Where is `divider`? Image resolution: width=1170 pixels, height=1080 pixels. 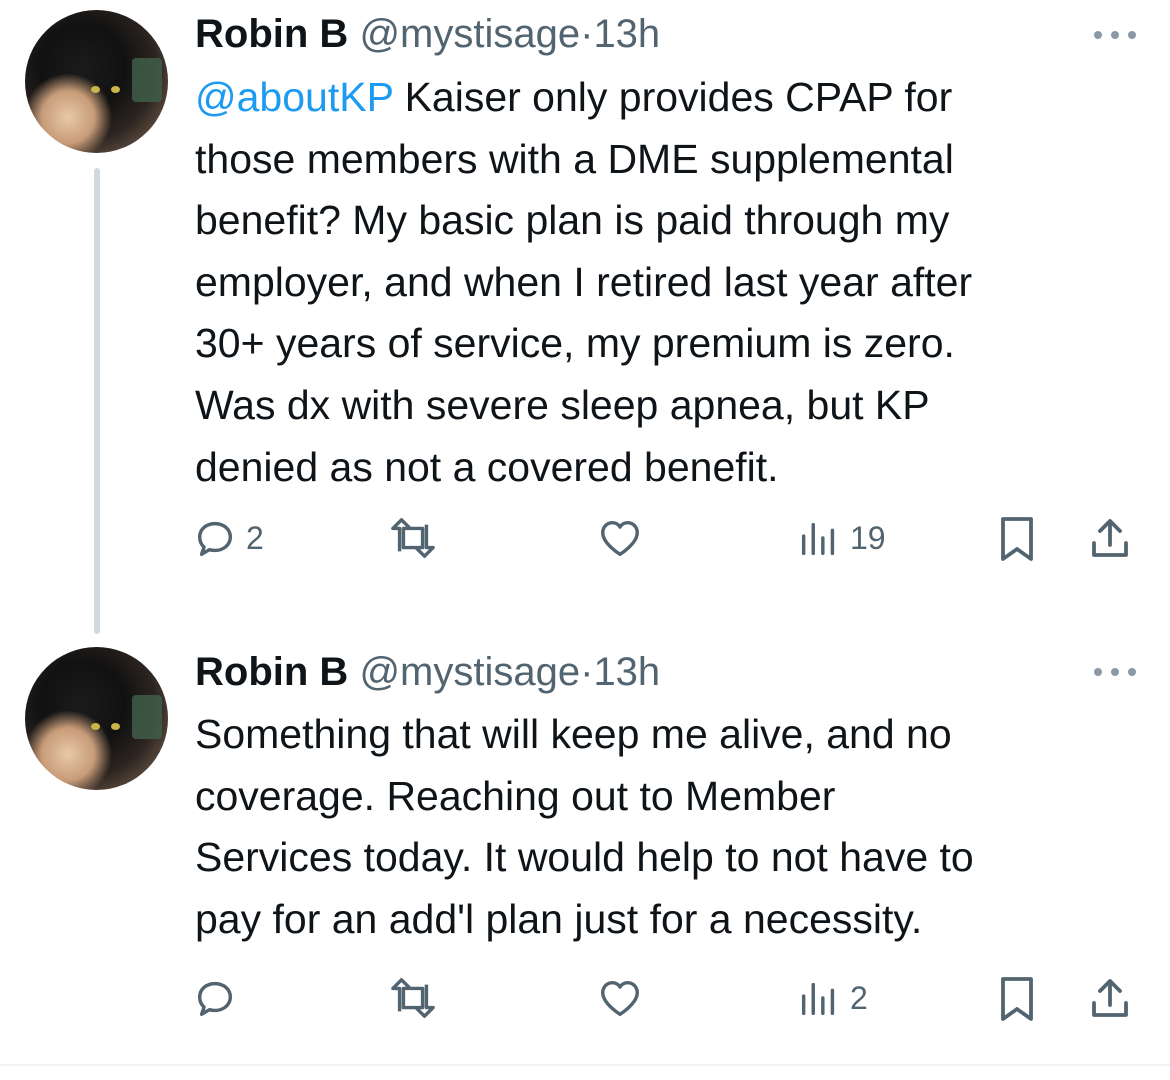
divider is located at coordinates (585, 1065).